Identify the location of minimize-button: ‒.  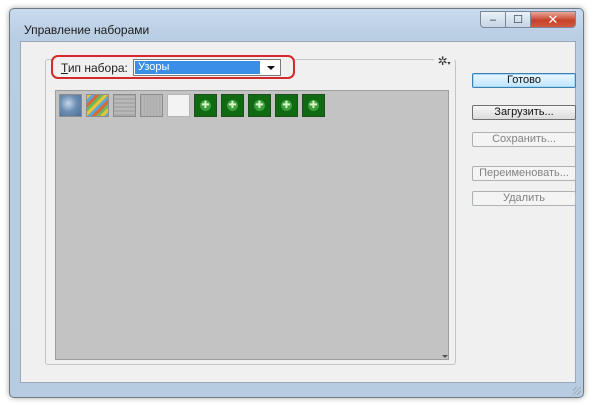
(492, 19).